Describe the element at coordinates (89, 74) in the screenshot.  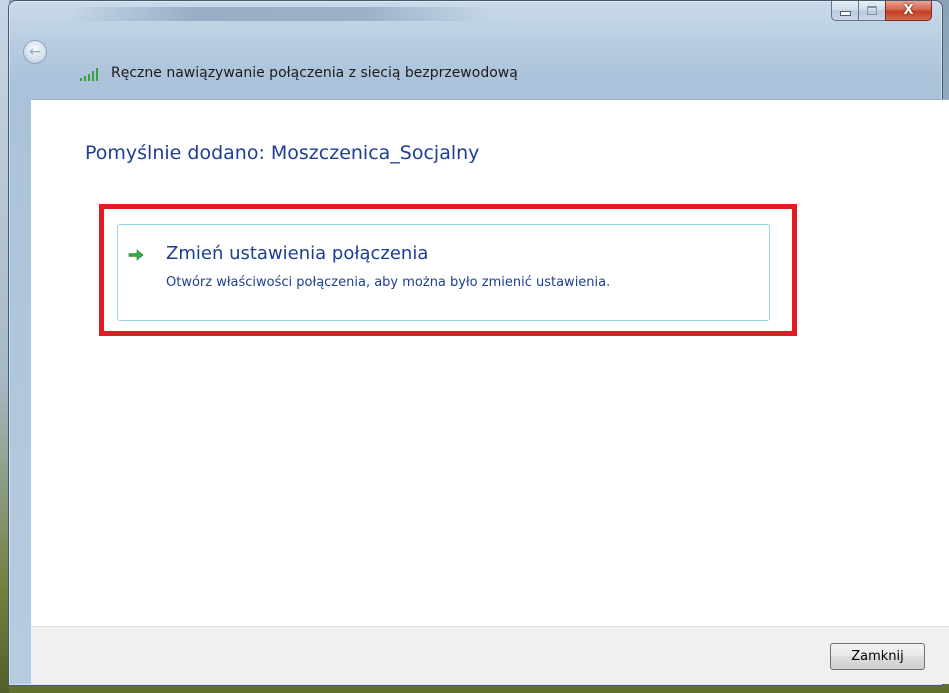
I see `wireless-signal-icon` at that location.